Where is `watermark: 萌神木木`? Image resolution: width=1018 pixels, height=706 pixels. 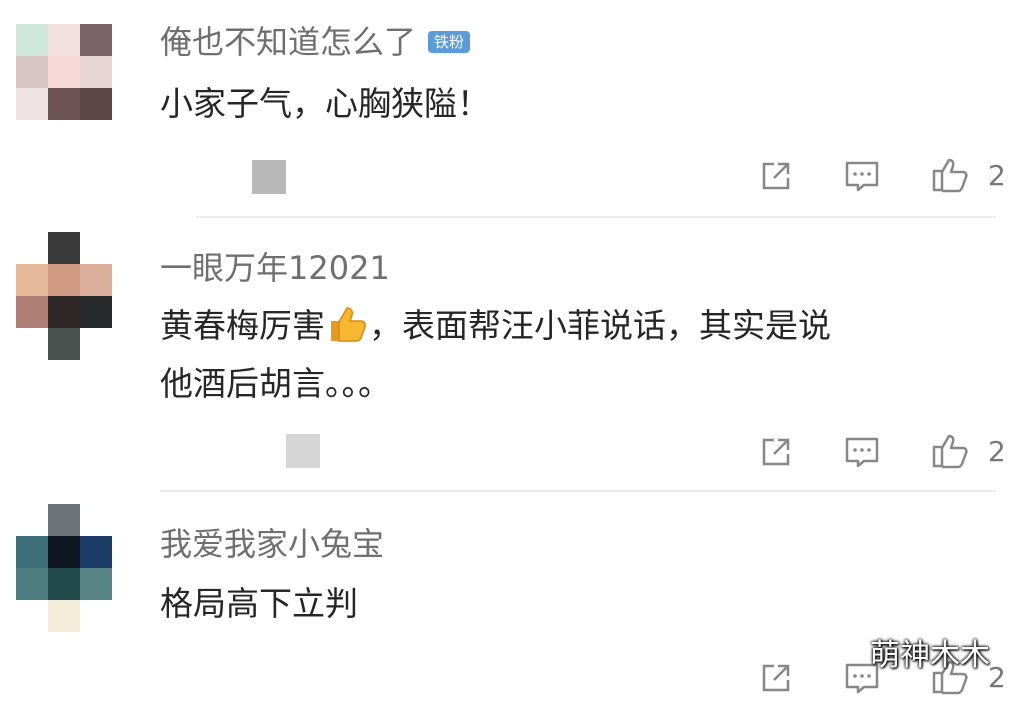
watermark: 萌神木木 is located at coordinates (930, 655).